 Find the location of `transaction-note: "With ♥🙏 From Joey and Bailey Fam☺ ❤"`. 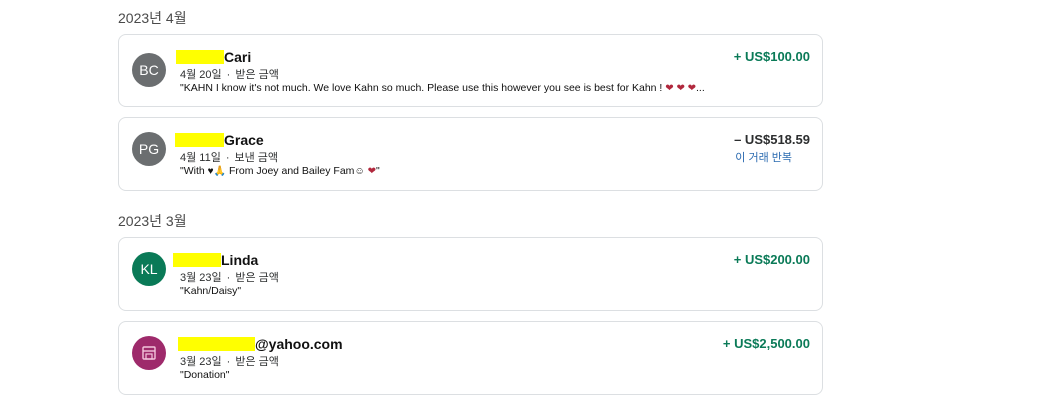

transaction-note: "With ♥🙏 From Joey and Bailey Fam☺ ❤" is located at coordinates (280, 171).